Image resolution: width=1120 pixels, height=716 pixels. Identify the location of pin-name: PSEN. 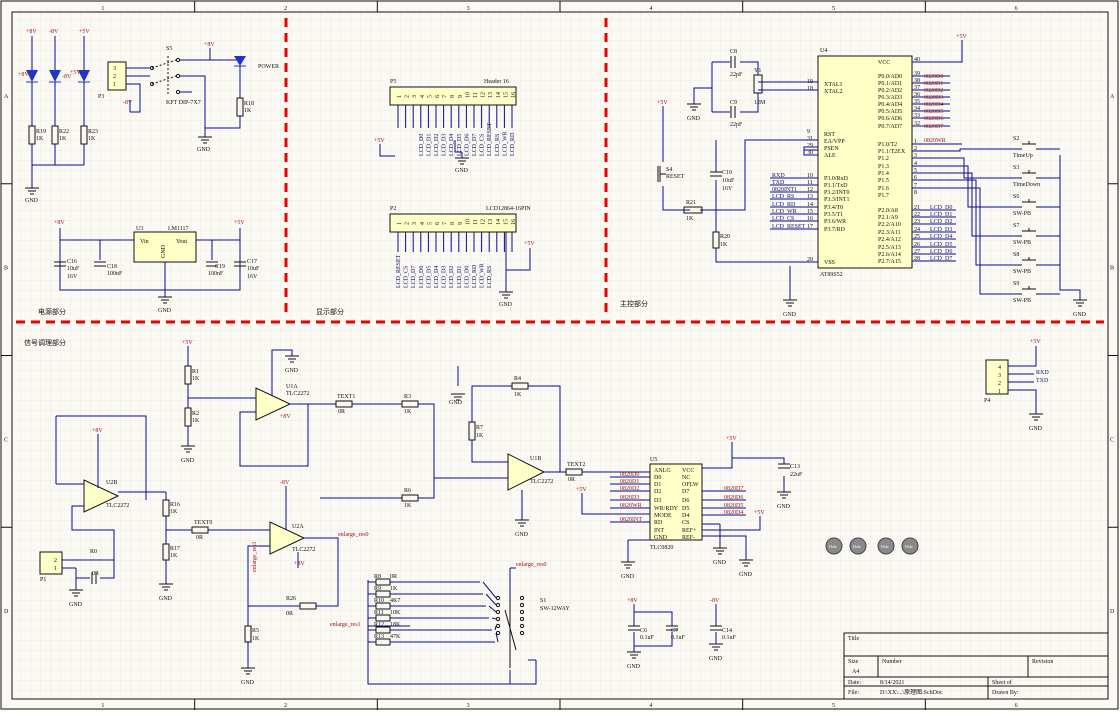
(831, 149).